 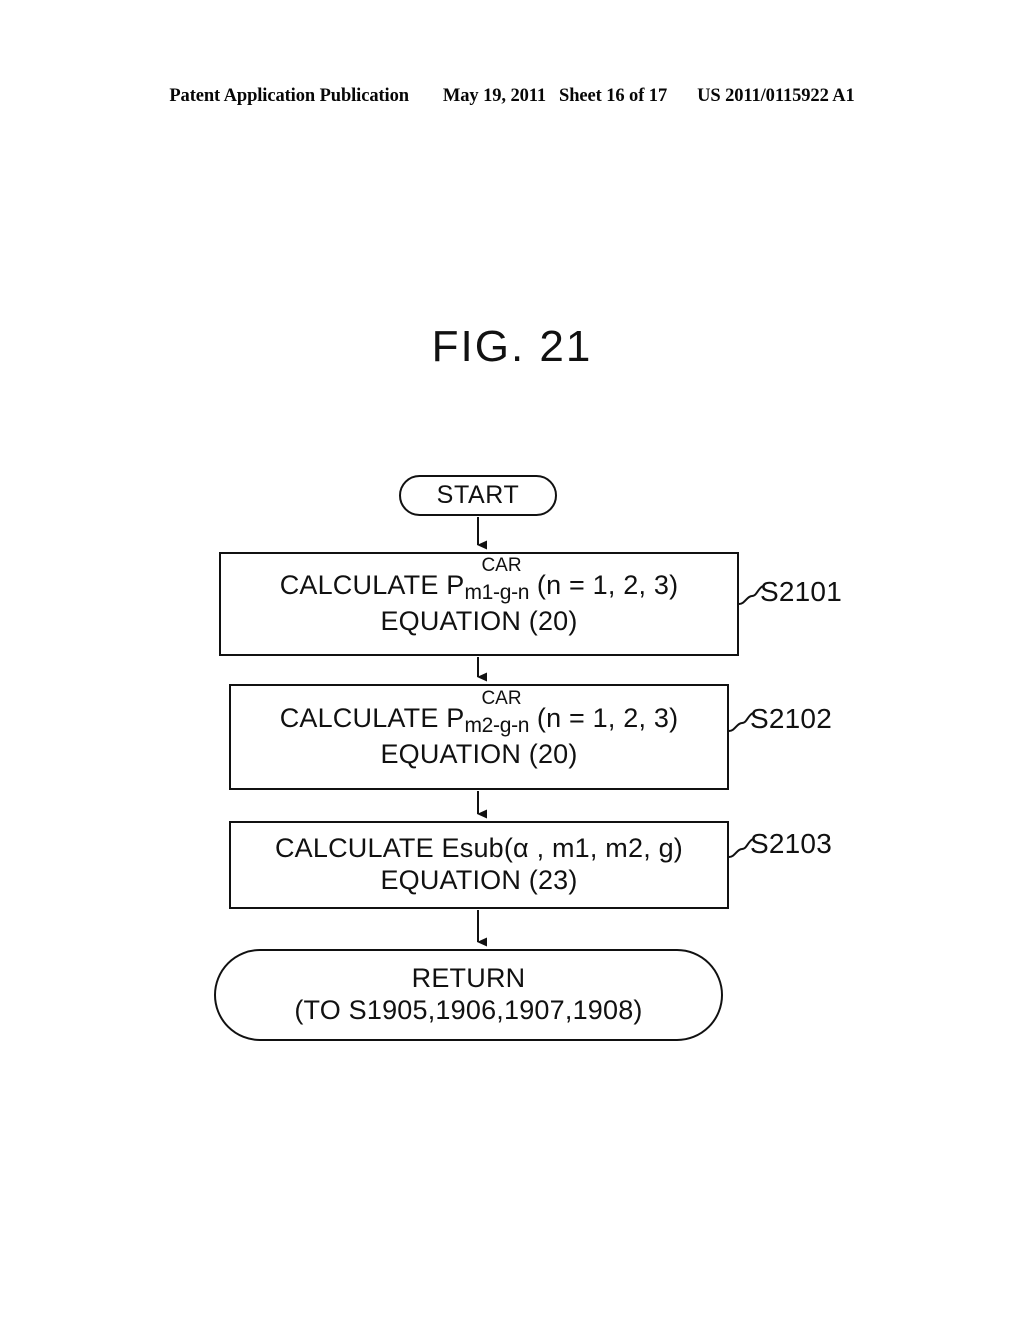 What do you see at coordinates (791, 843) in the screenshot?
I see `step-reference-s2103: S2103` at bounding box center [791, 843].